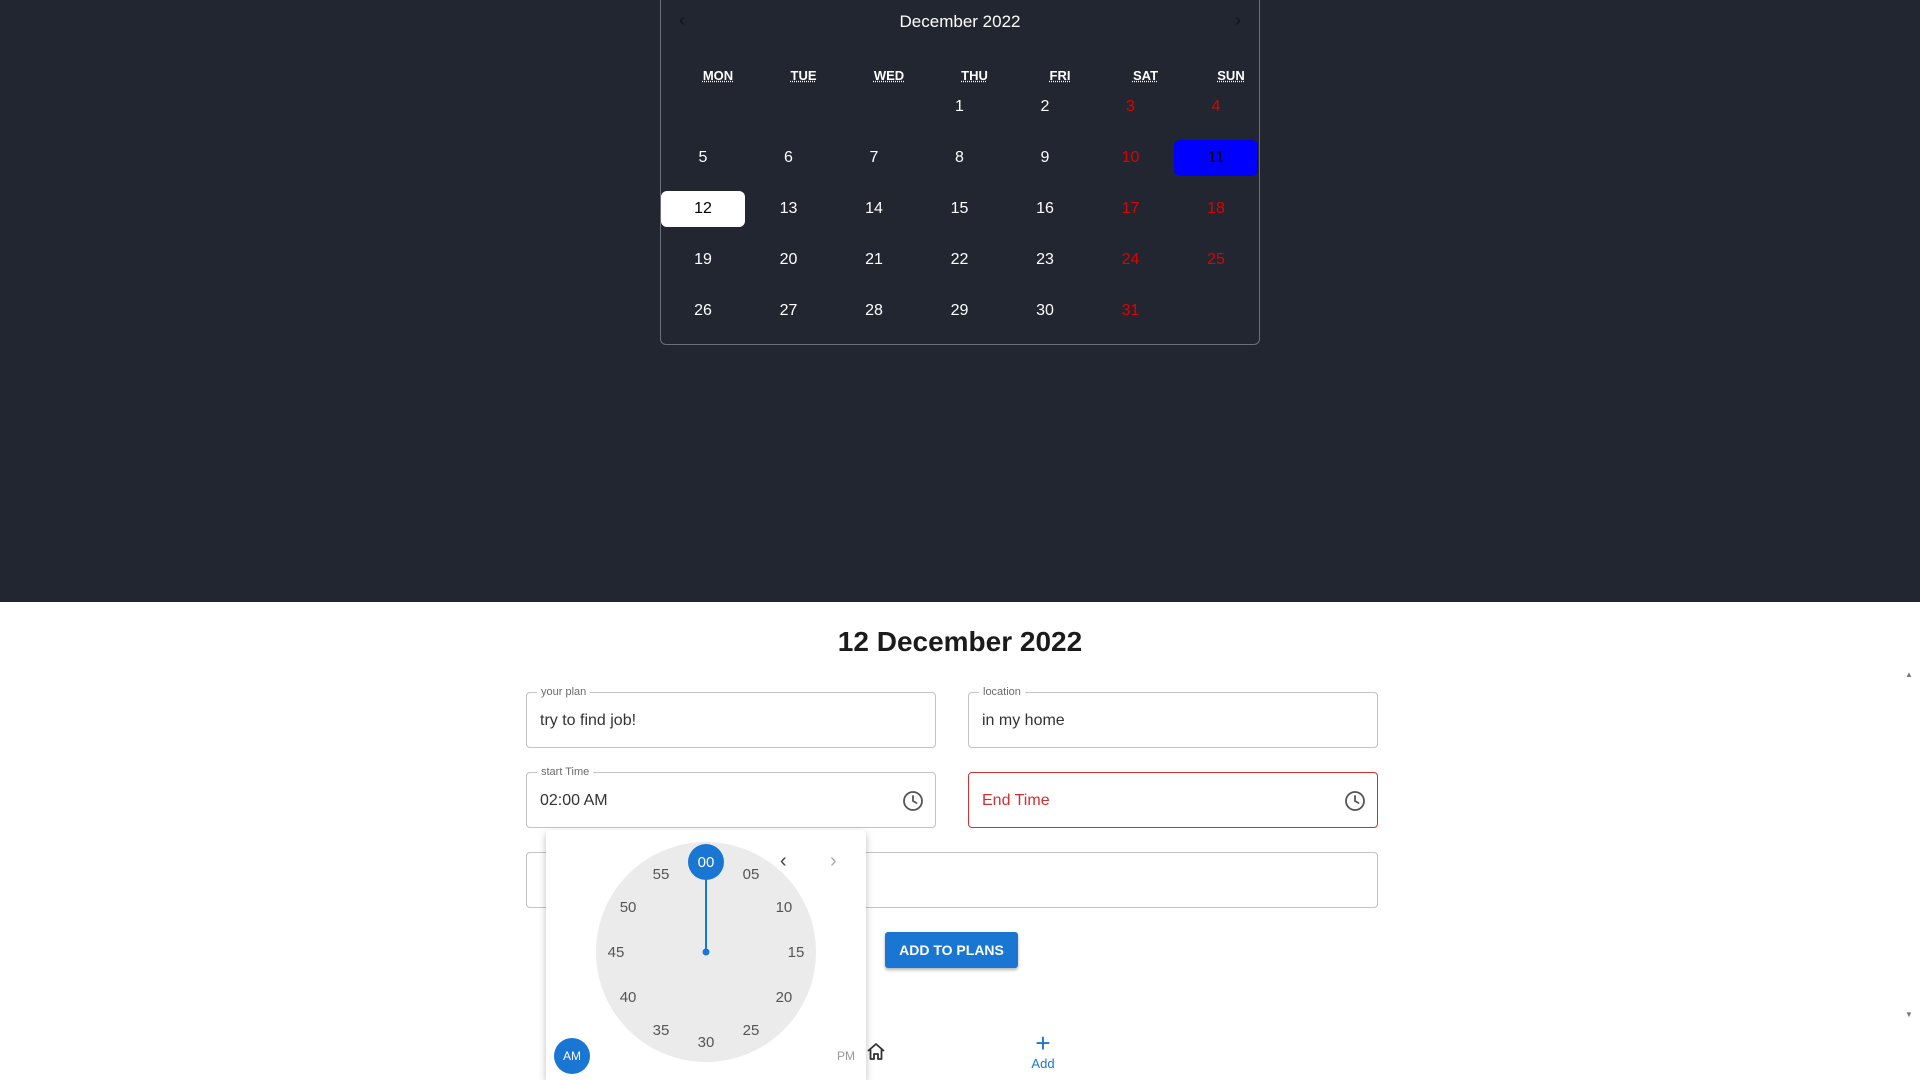  What do you see at coordinates (1045, 209) in the screenshot?
I see `calendar-day-16: 16` at bounding box center [1045, 209].